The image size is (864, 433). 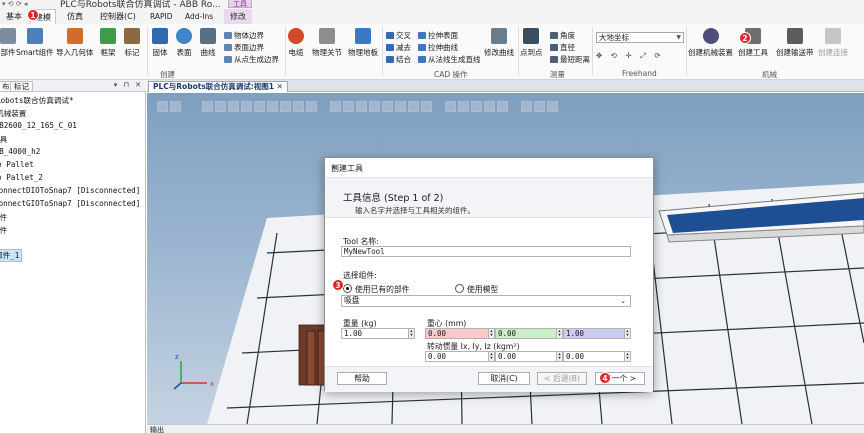 What do you see at coordinates (108, 43) in the screenshot?
I see `frame-button: 框架` at bounding box center [108, 43].